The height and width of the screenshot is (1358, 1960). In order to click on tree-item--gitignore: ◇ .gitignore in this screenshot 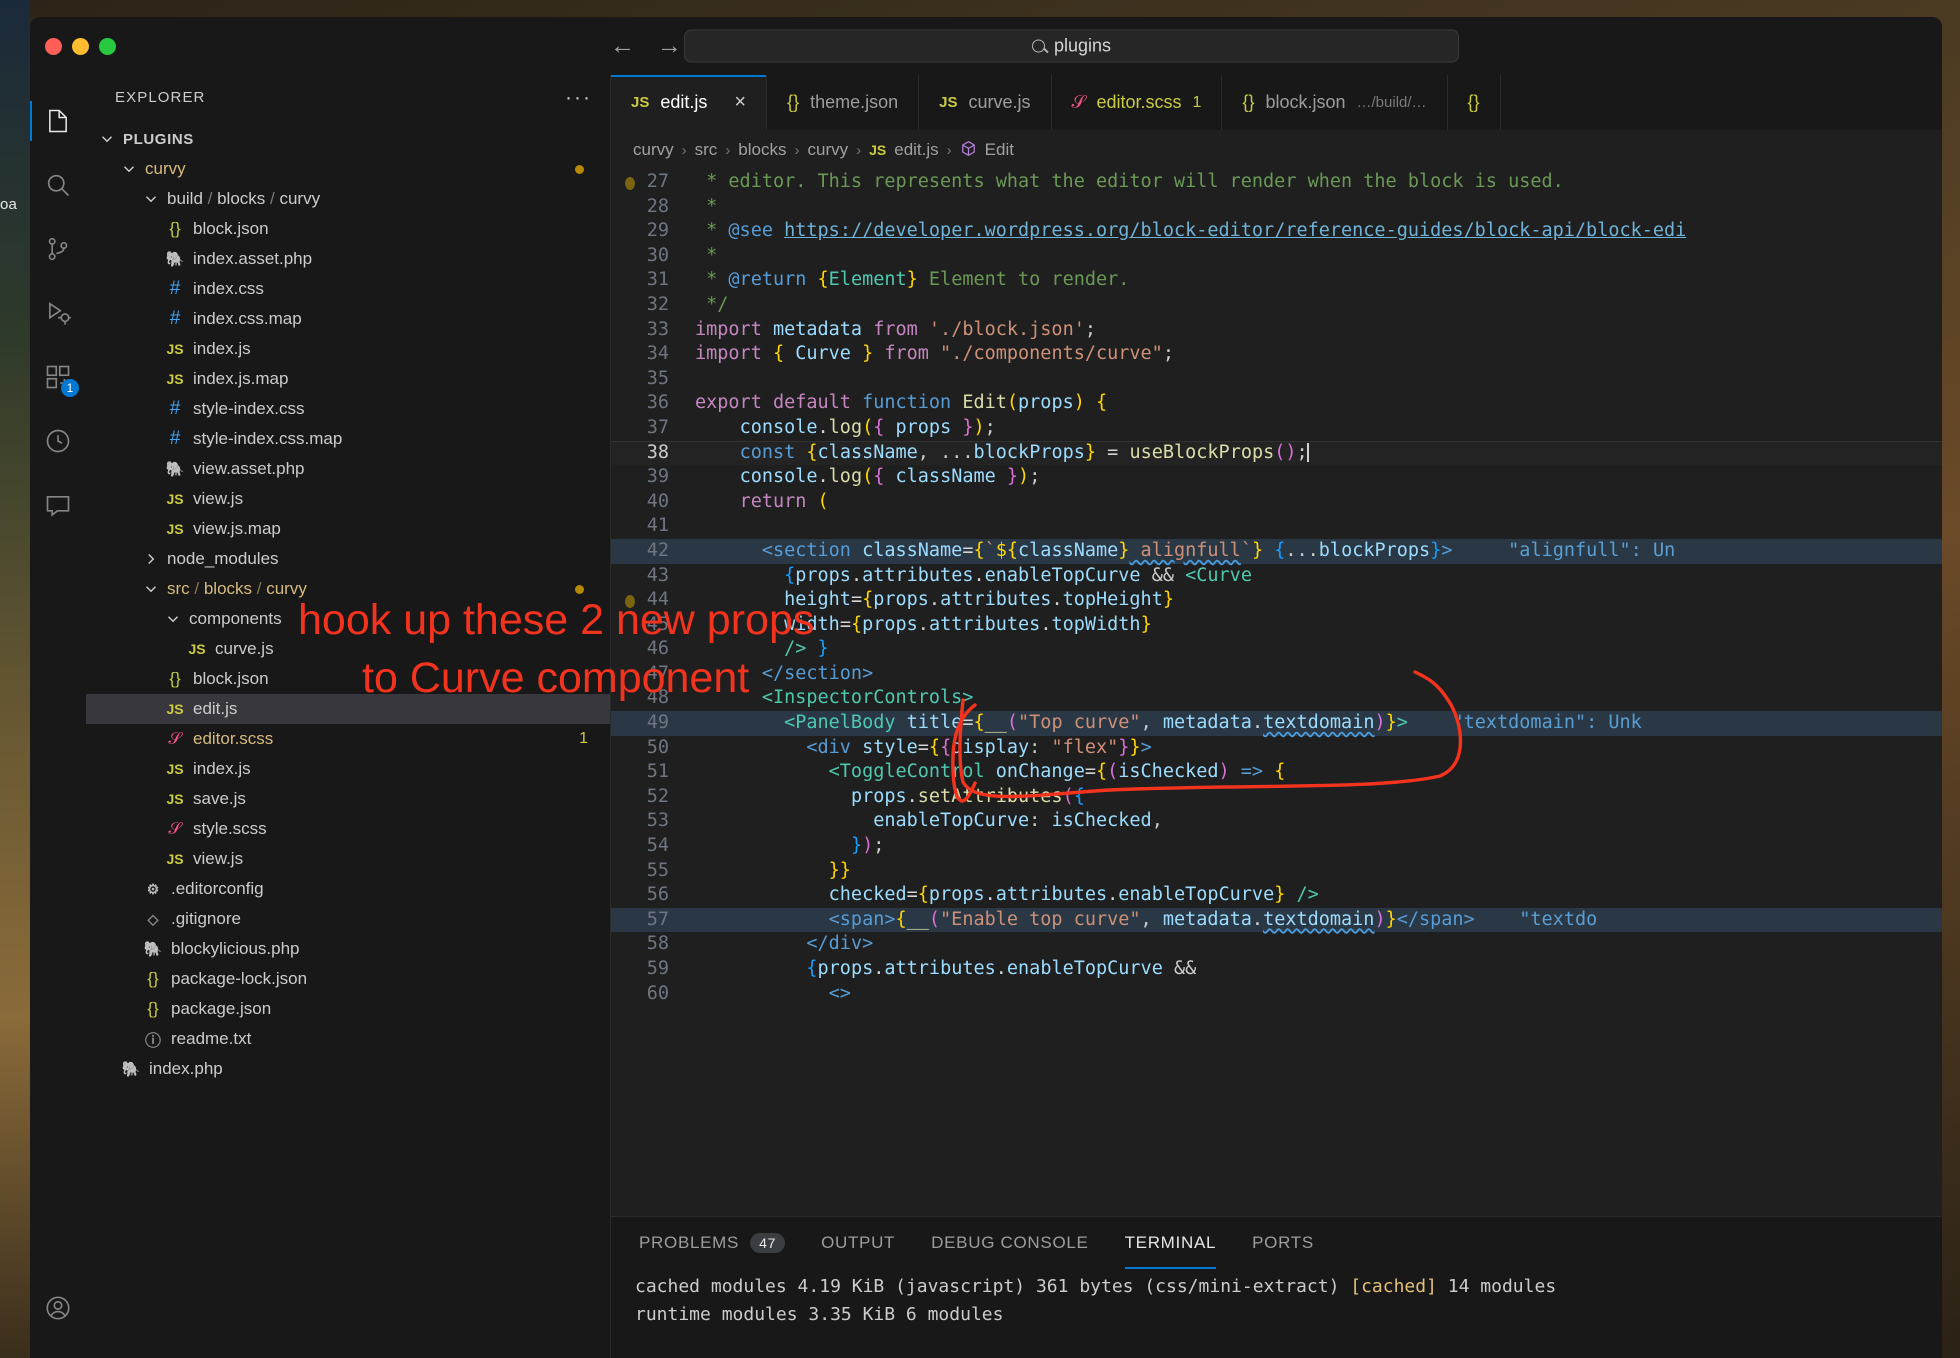, I will do `click(348, 919)`.